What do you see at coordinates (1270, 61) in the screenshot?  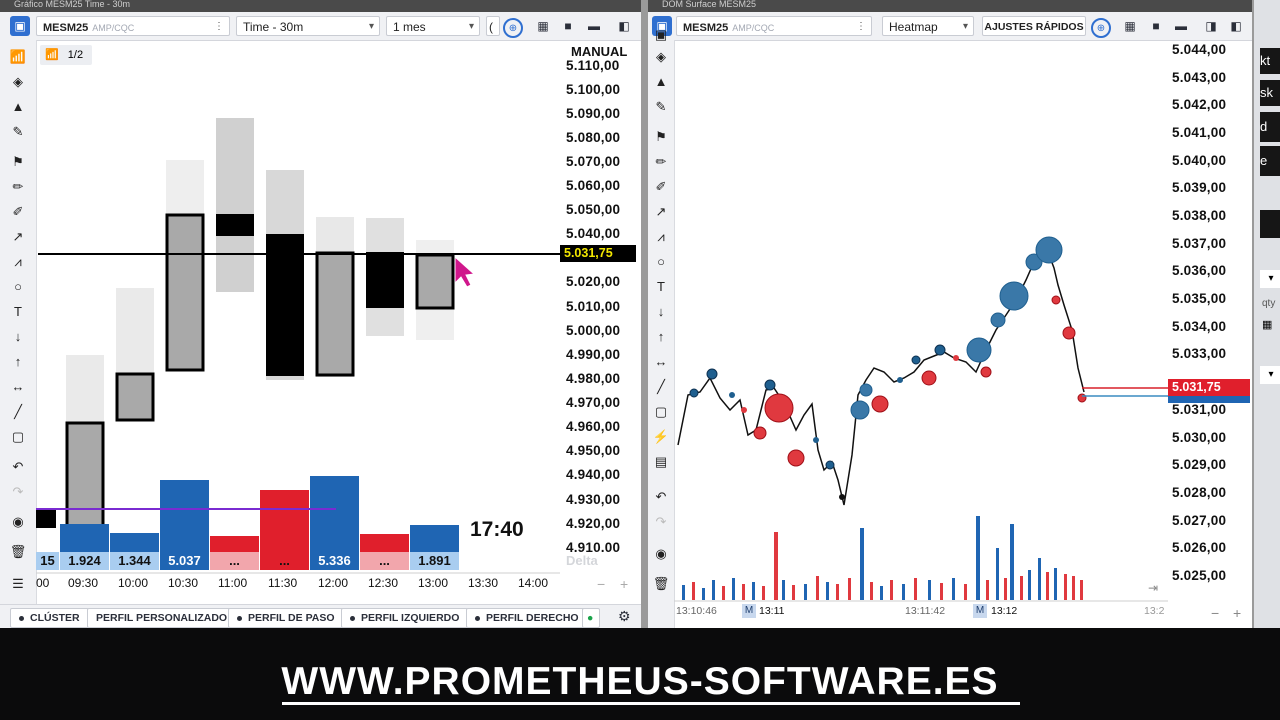 I see `edge-tab: kt` at bounding box center [1270, 61].